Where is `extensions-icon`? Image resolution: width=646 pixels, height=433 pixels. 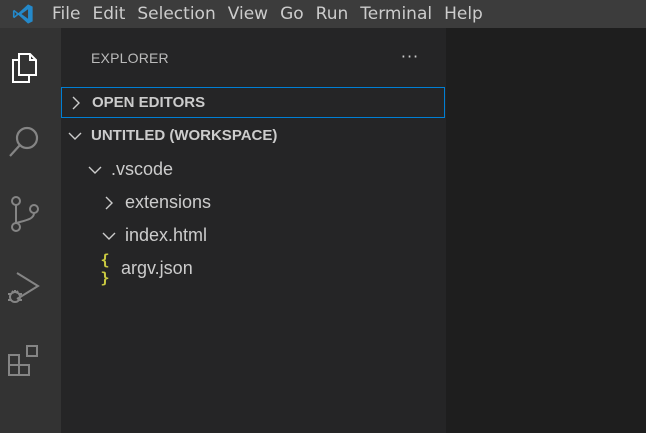
extensions-icon is located at coordinates (24, 360).